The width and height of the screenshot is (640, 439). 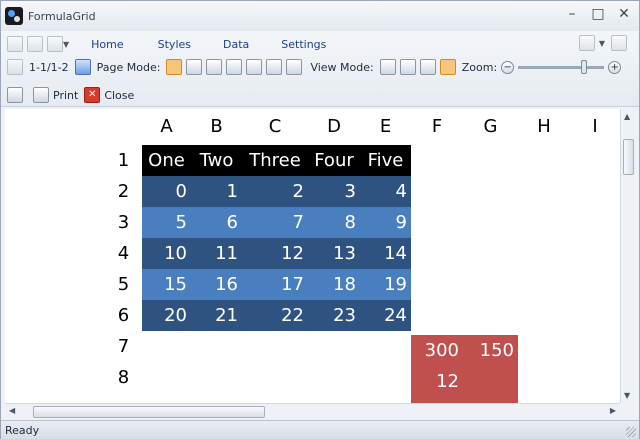 I want to click on quick-access-dropdown-icon: ▼, so click(x=66, y=44).